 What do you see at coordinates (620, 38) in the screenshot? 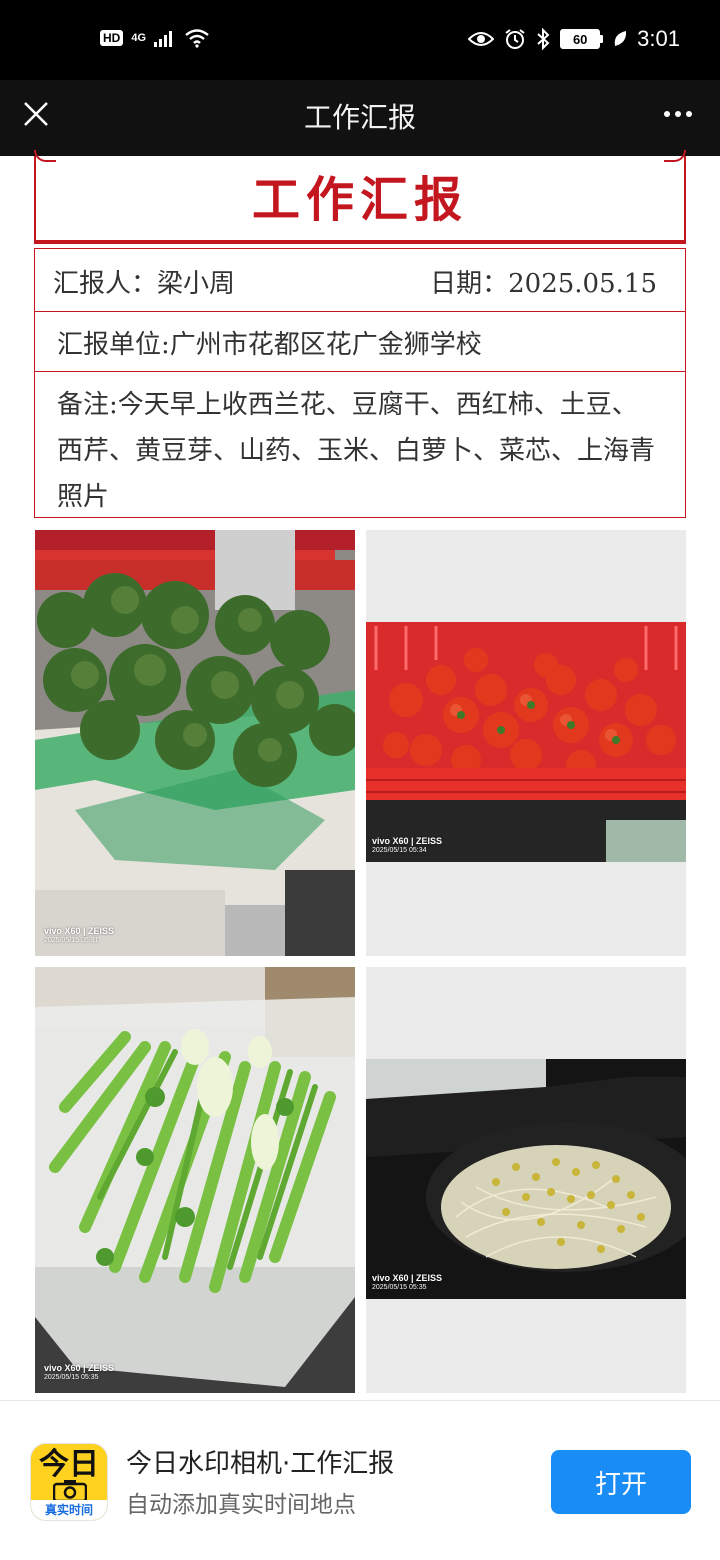
I see `leaf-icon` at bounding box center [620, 38].